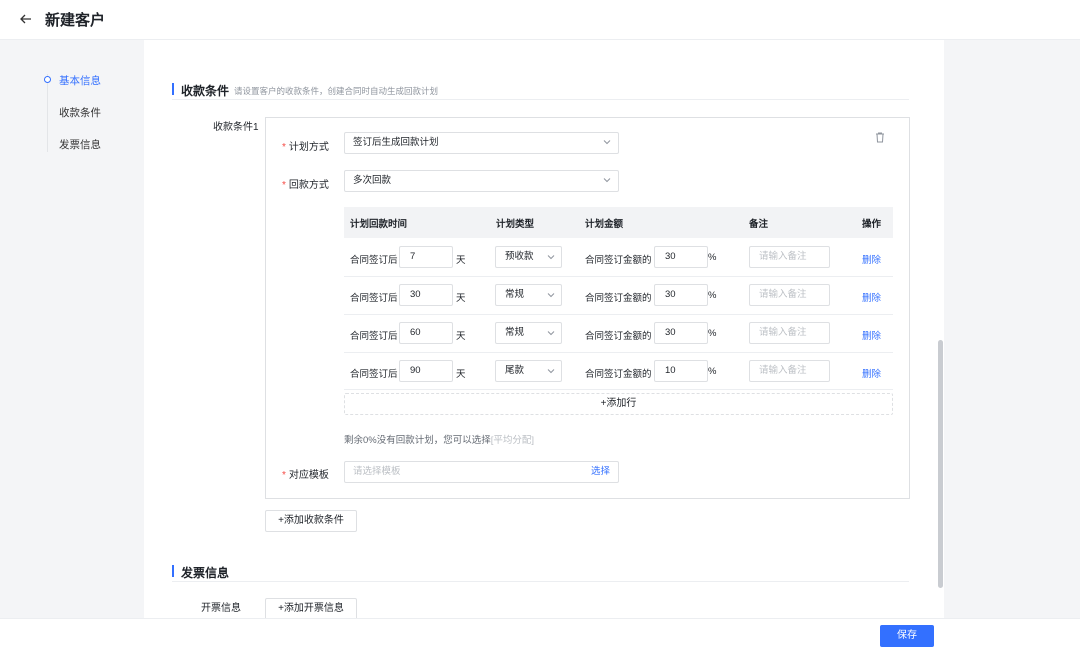 This screenshot has width=1080, height=652. I want to click on col-note: 备注, so click(759, 224).